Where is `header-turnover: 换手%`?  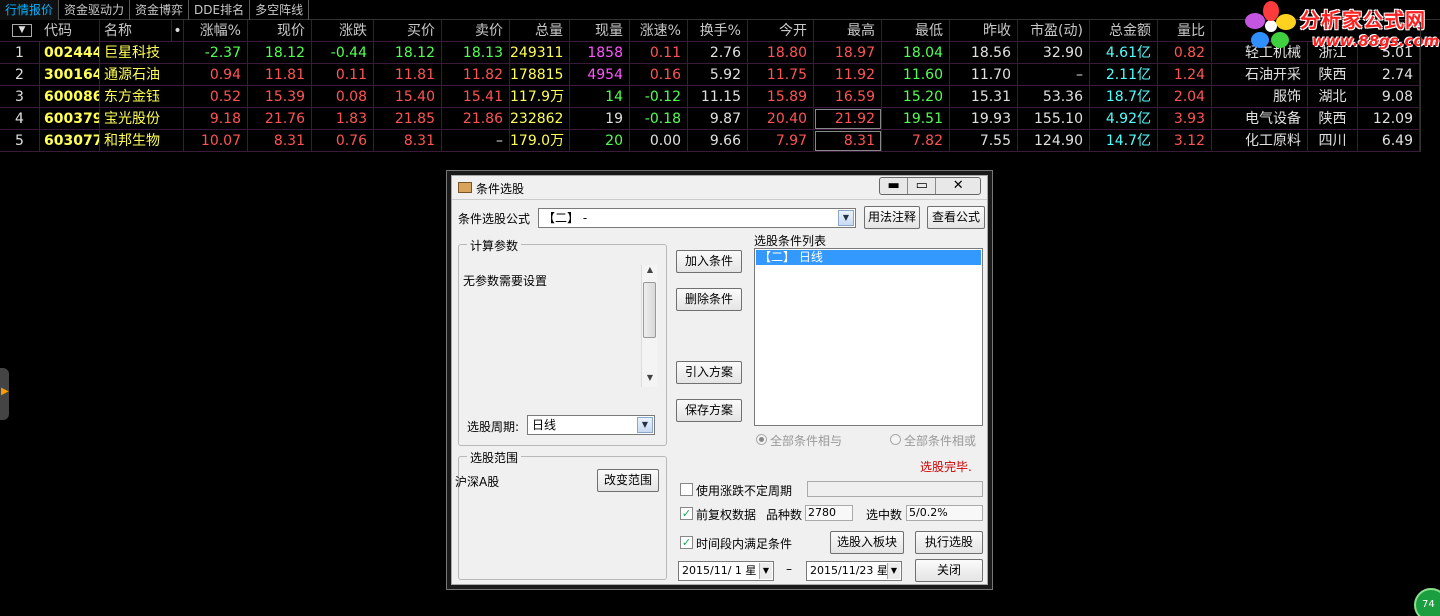
header-turnover: 换手% is located at coordinates (718, 31).